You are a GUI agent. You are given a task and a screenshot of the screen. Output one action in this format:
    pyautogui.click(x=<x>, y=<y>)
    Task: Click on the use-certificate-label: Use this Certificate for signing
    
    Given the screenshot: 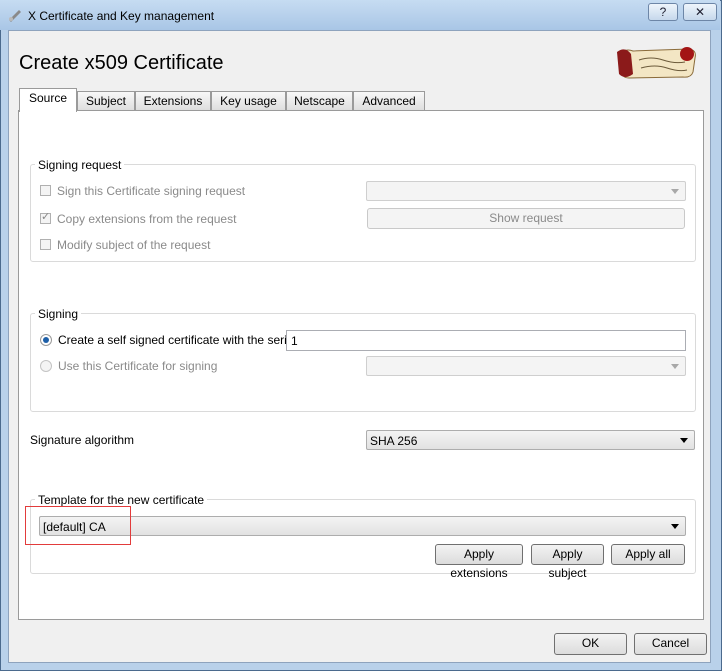 What is the action you would take?
    pyautogui.click(x=138, y=366)
    